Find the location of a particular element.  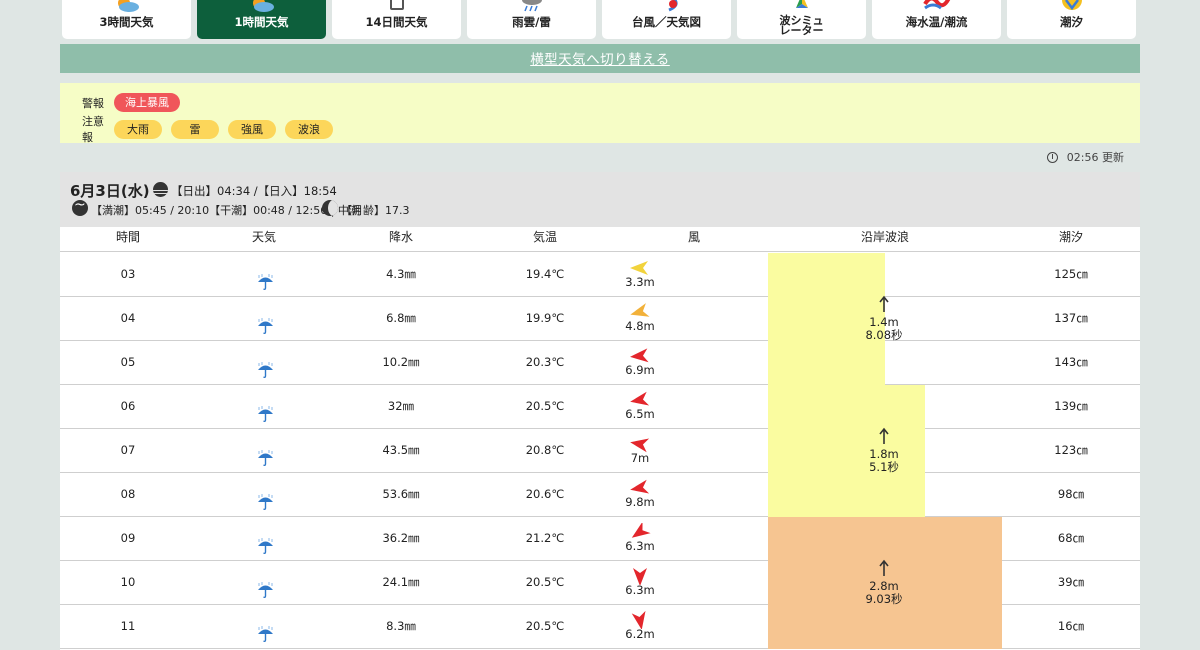

temp-cell: 21.2℃ is located at coordinates (545, 538).